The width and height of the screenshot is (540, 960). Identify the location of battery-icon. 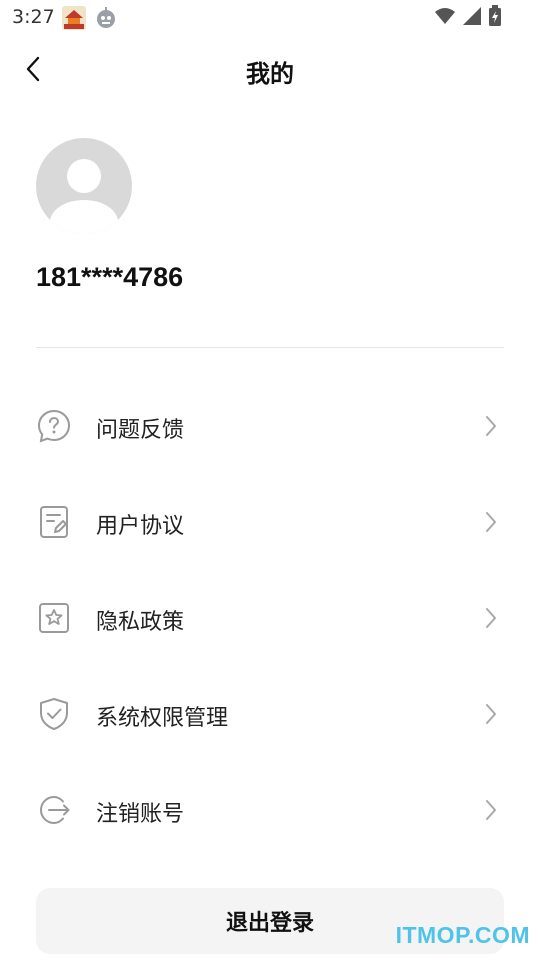
(495, 18).